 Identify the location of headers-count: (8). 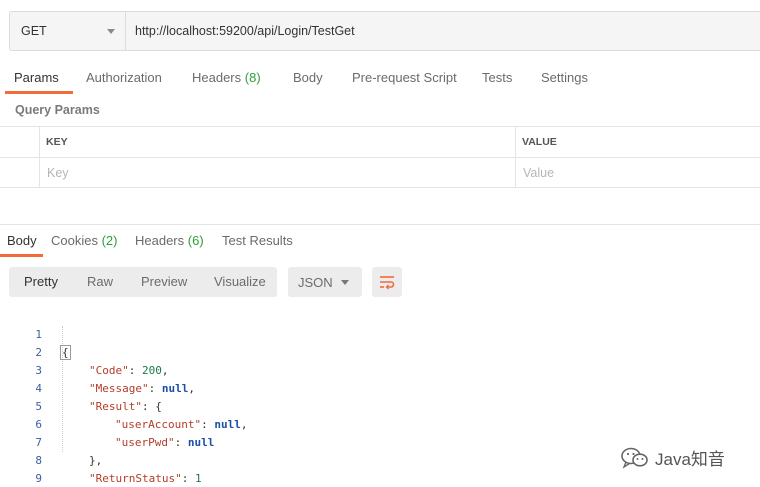
(252, 77).